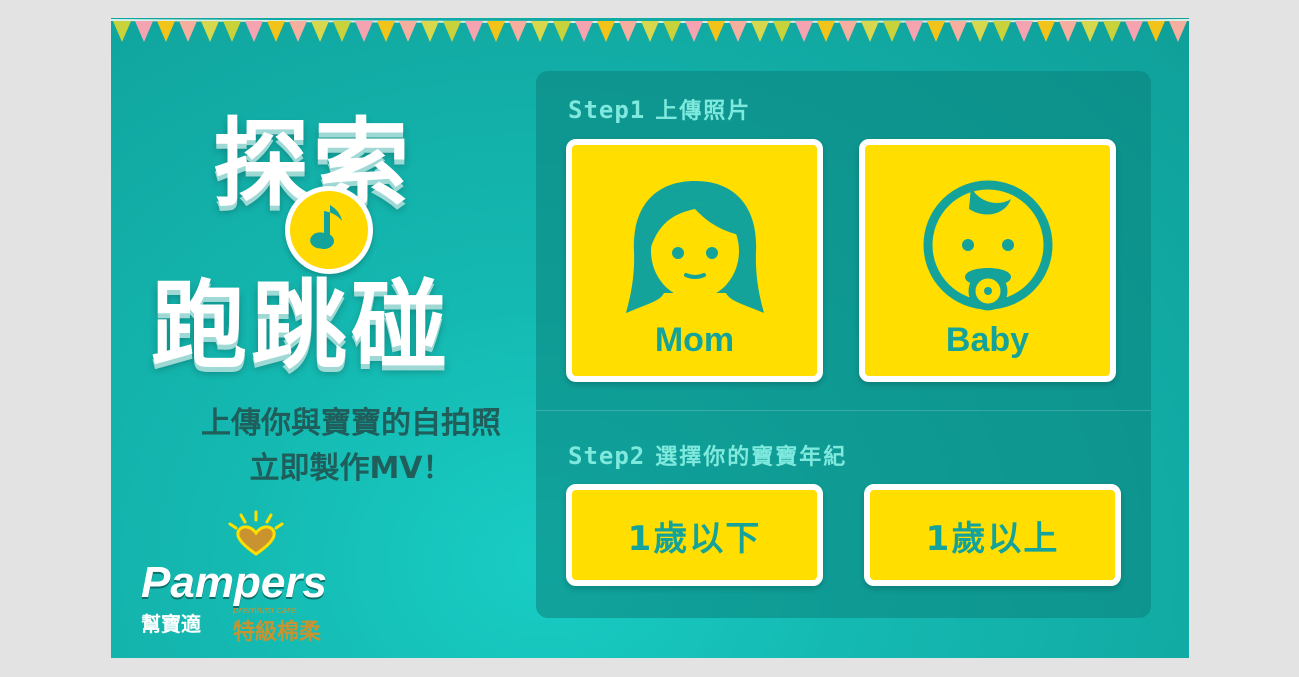 The width and height of the screenshot is (1299, 677). What do you see at coordinates (694, 535) in the screenshot?
I see `age-under-1-button: 1歲以下` at bounding box center [694, 535].